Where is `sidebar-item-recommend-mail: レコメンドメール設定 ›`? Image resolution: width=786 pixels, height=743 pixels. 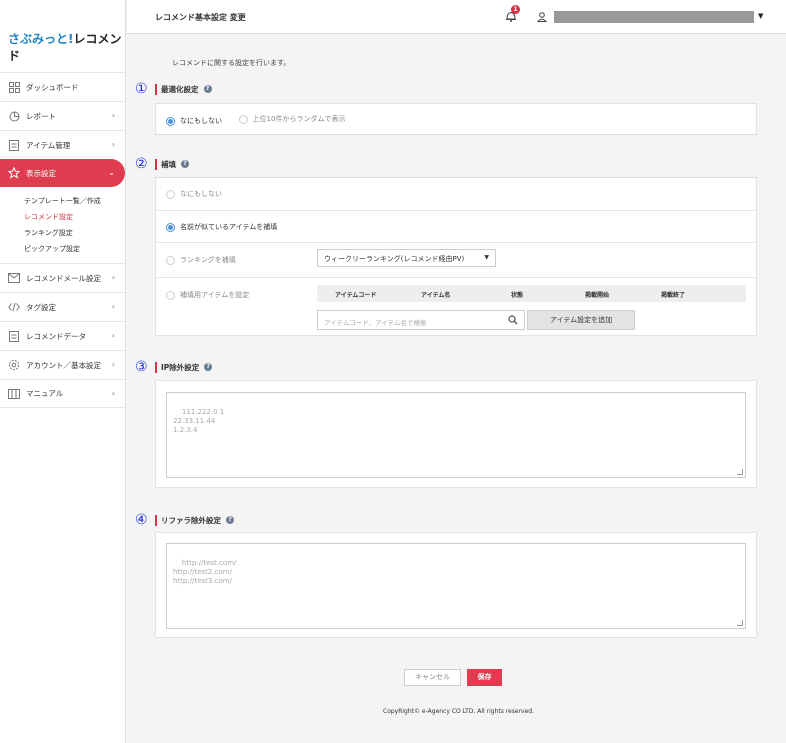
sidebar-item-recommend-mail: レコメンドメール設定 › is located at coordinates (62, 277).